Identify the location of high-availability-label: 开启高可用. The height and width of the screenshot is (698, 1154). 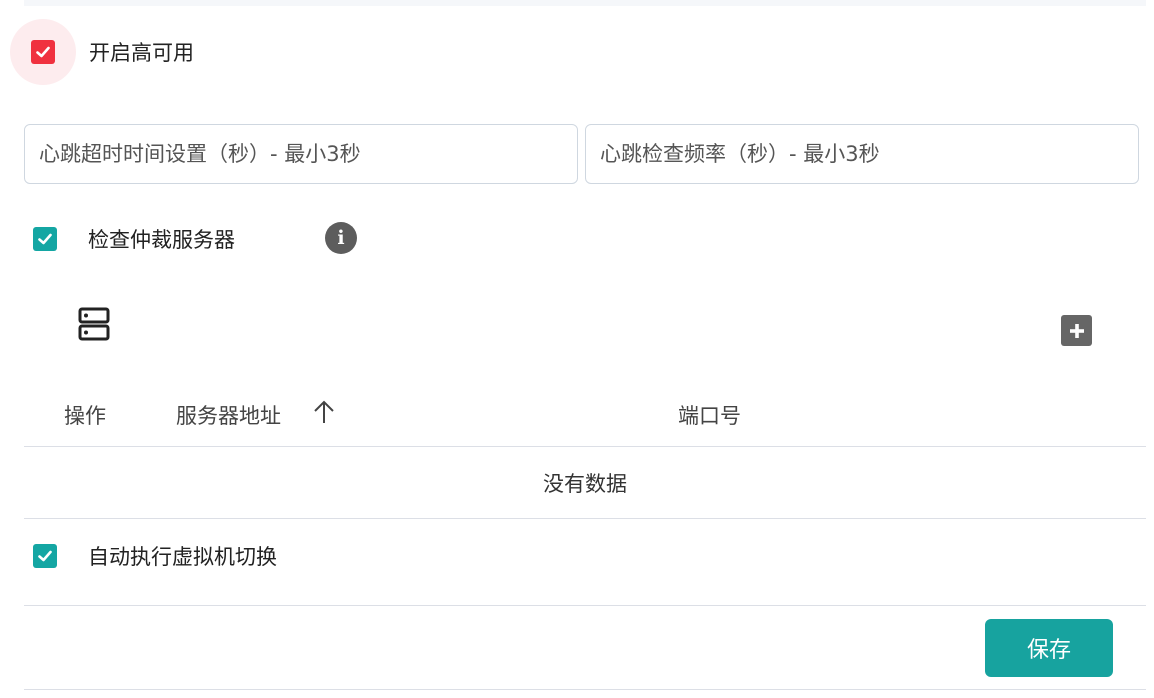
(141, 53).